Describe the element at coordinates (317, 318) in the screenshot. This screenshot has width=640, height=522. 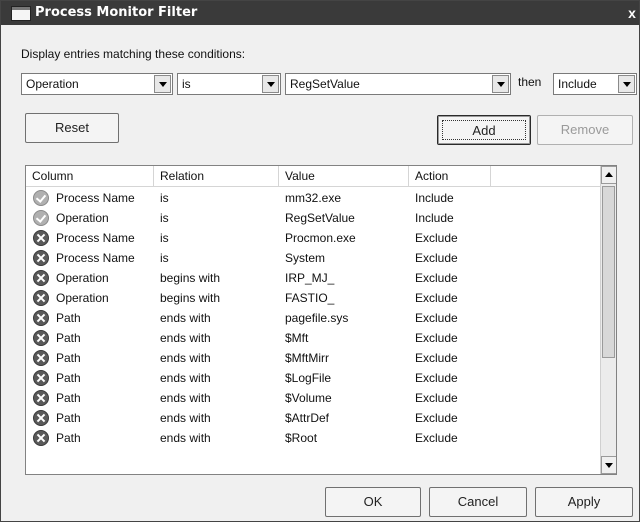
I see `cell-value: pagefile.sys` at that location.